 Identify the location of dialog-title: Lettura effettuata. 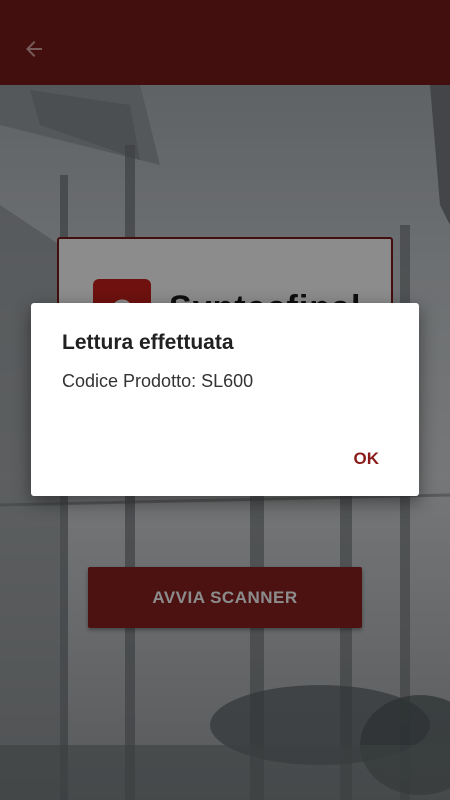
(148, 342).